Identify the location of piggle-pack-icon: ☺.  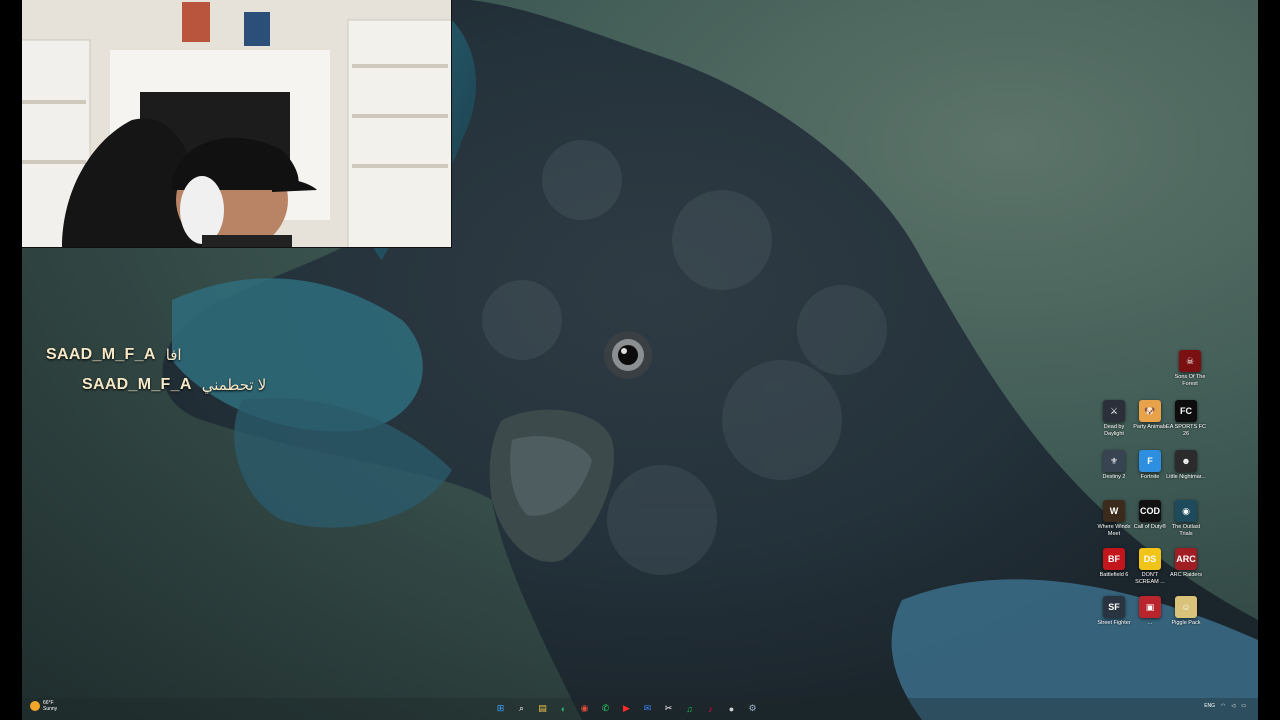
(1186, 607).